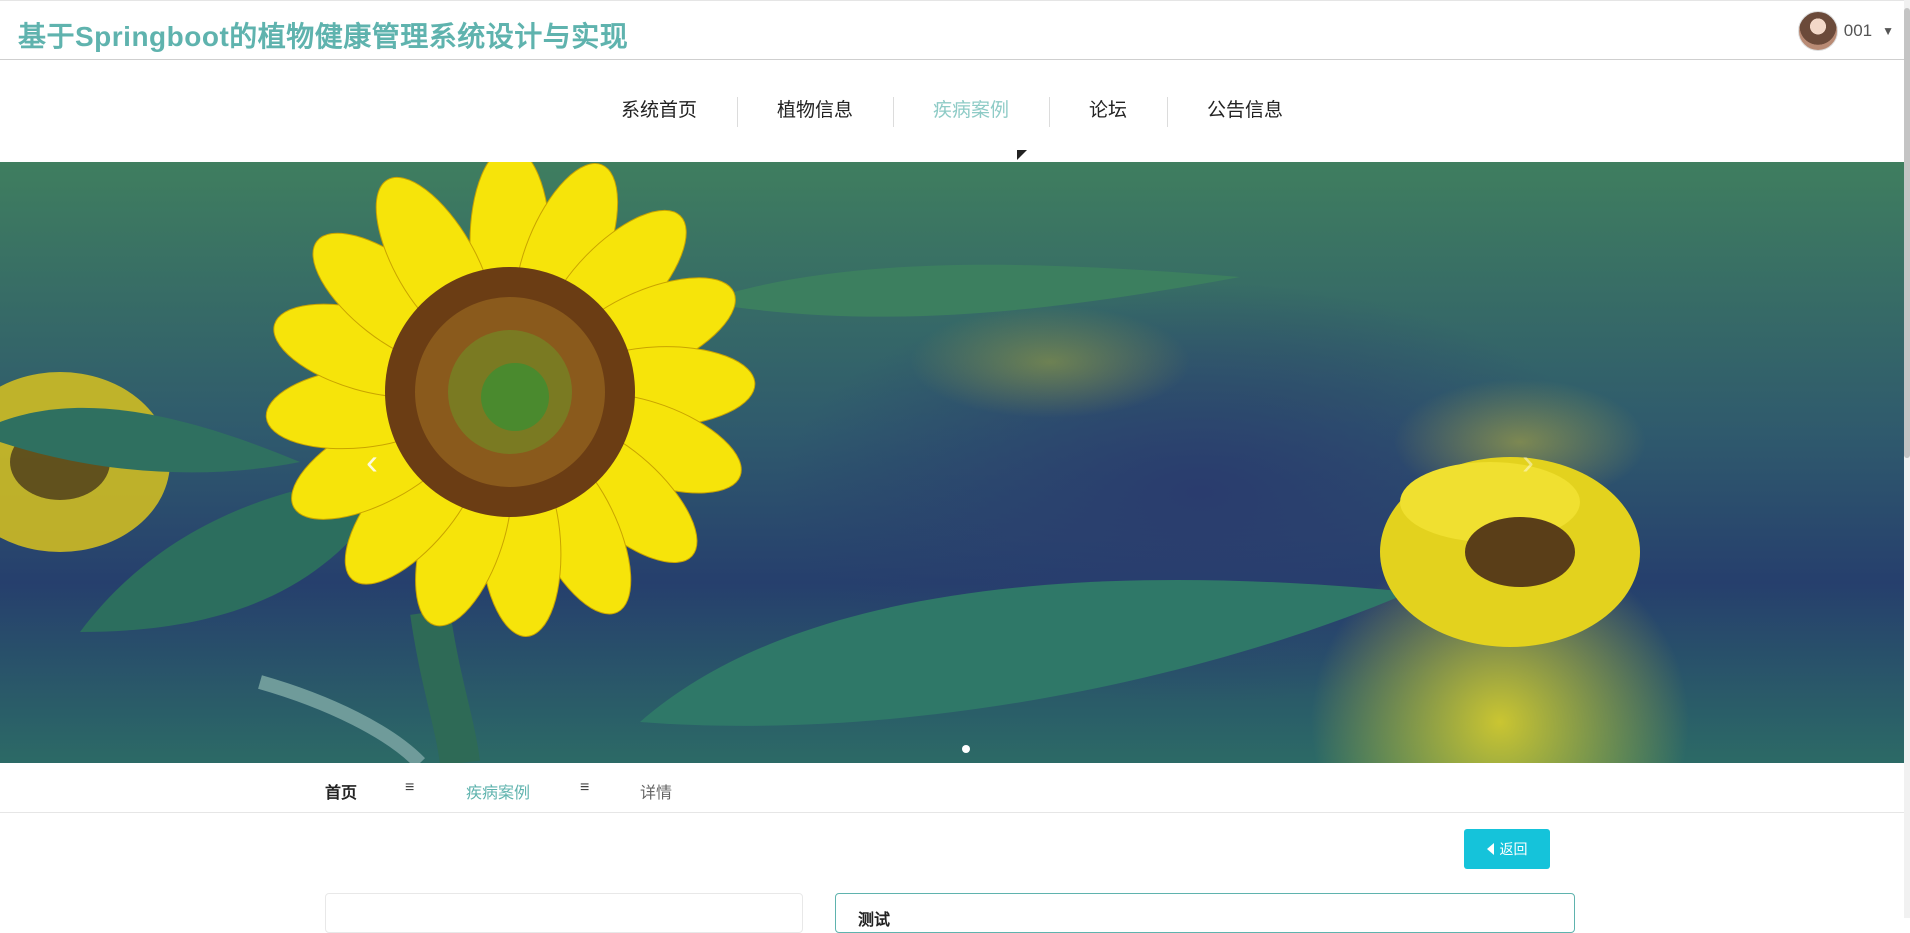  Describe the element at coordinates (1907, 459) in the screenshot. I see `page-scrollbar` at that location.